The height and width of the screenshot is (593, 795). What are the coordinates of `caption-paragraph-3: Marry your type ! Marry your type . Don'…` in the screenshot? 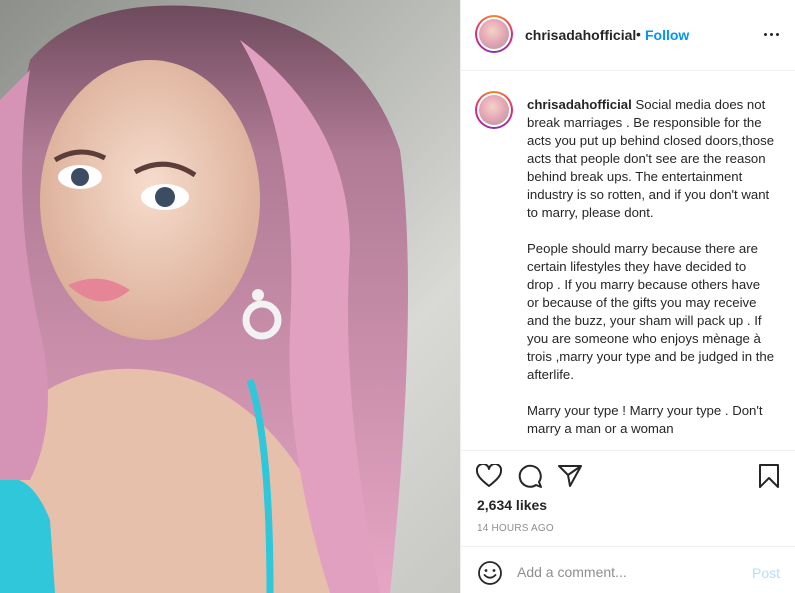 It's located at (645, 419).